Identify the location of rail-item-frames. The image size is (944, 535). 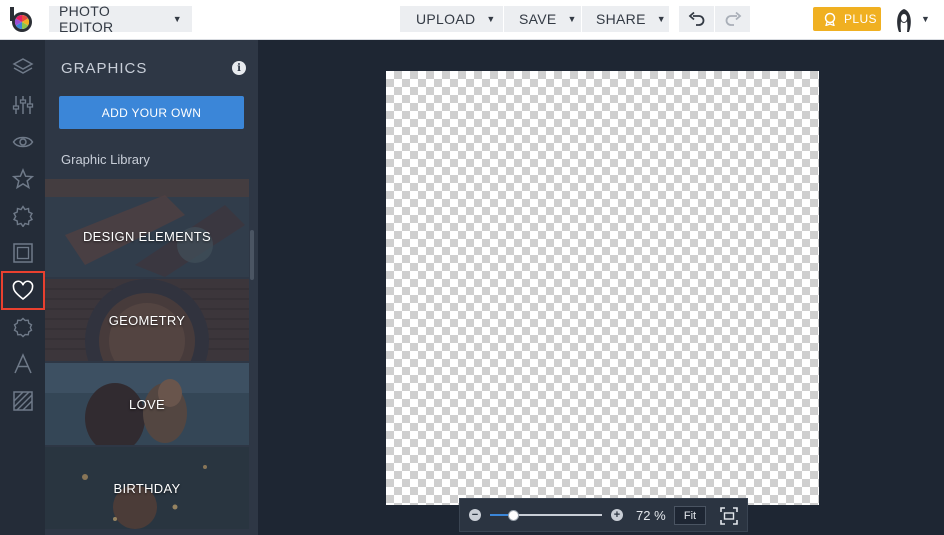
(22, 253).